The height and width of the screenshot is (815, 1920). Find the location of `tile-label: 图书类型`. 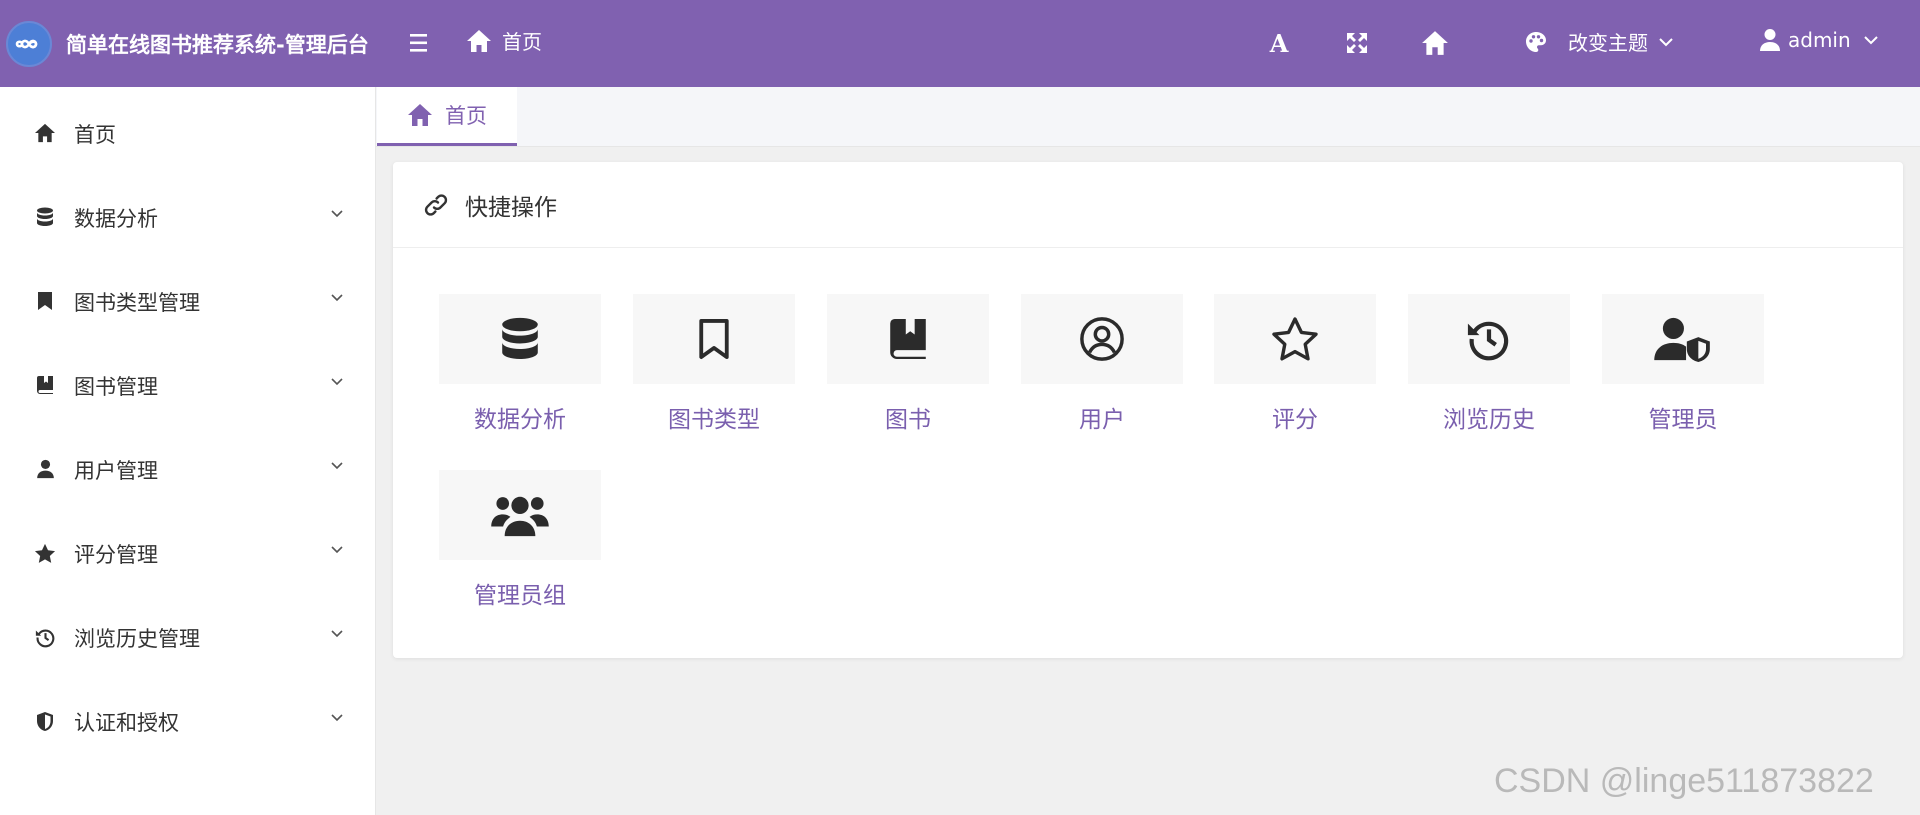

tile-label: 图书类型 is located at coordinates (714, 417).